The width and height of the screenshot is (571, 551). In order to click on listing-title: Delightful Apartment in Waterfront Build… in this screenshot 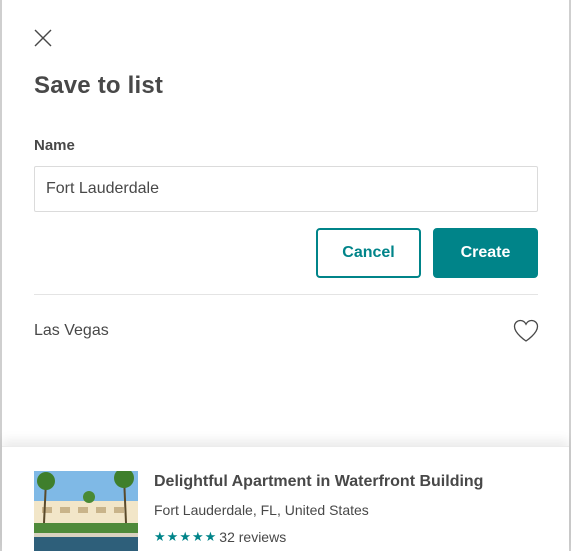, I will do `click(318, 482)`.